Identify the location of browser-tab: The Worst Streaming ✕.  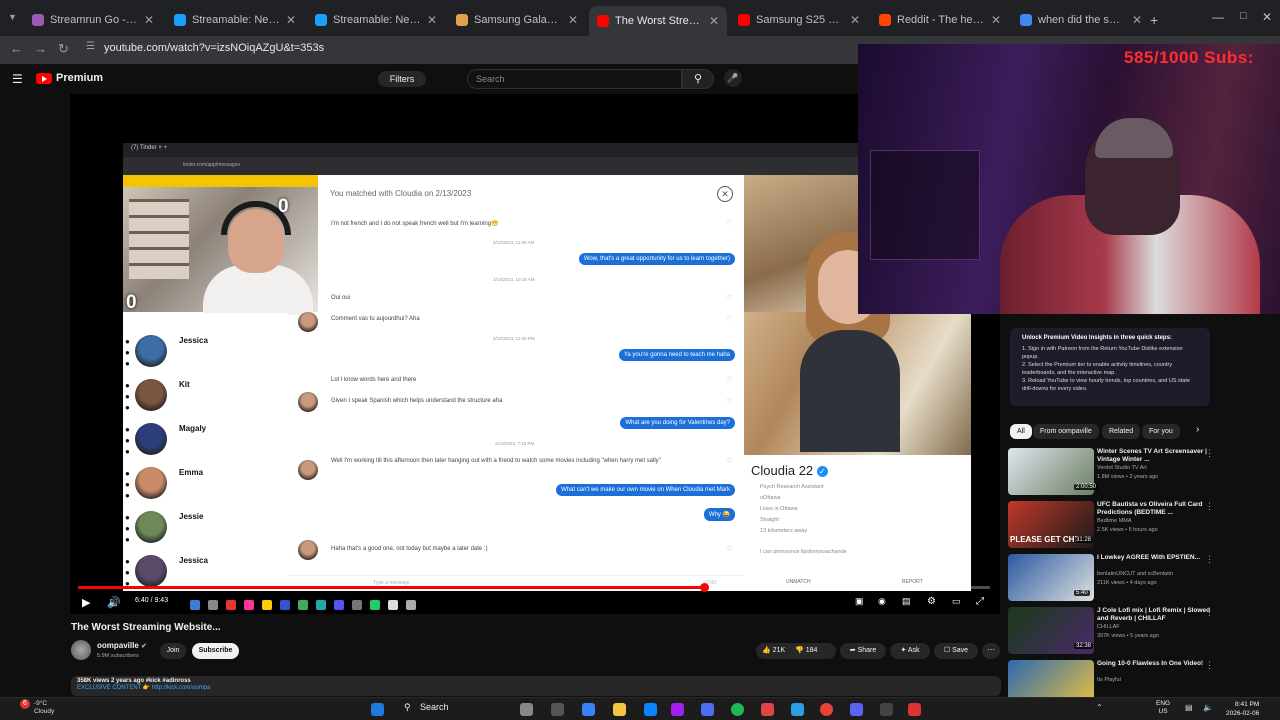
(658, 21).